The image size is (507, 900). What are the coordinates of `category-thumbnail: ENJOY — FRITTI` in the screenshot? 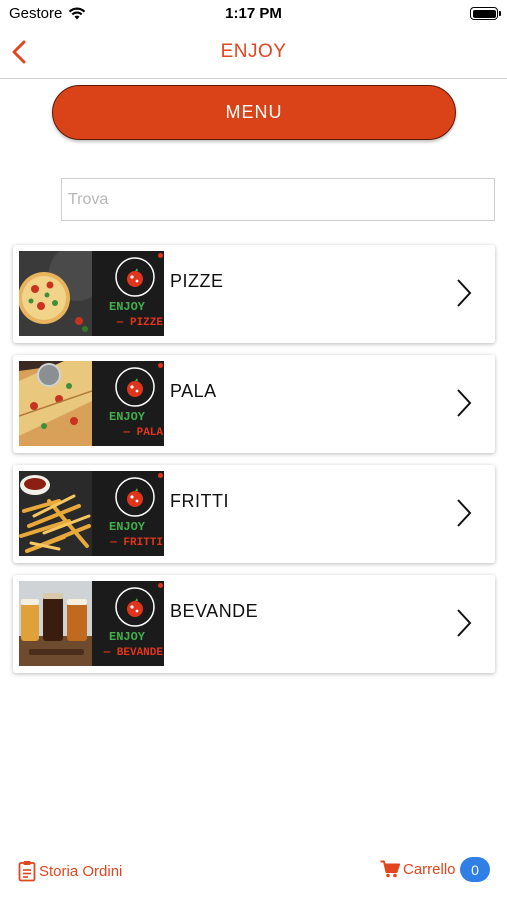 It's located at (91, 513).